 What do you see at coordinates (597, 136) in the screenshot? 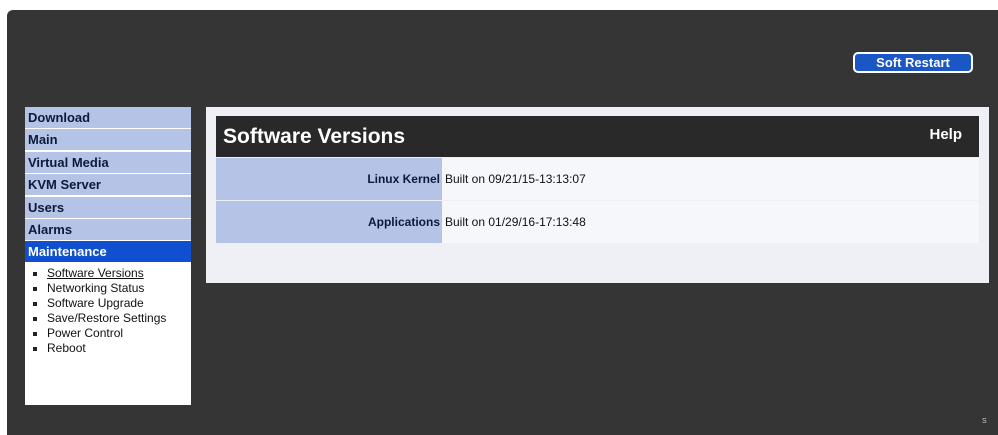
I see `page-title-bar: Software Versions Help` at bounding box center [597, 136].